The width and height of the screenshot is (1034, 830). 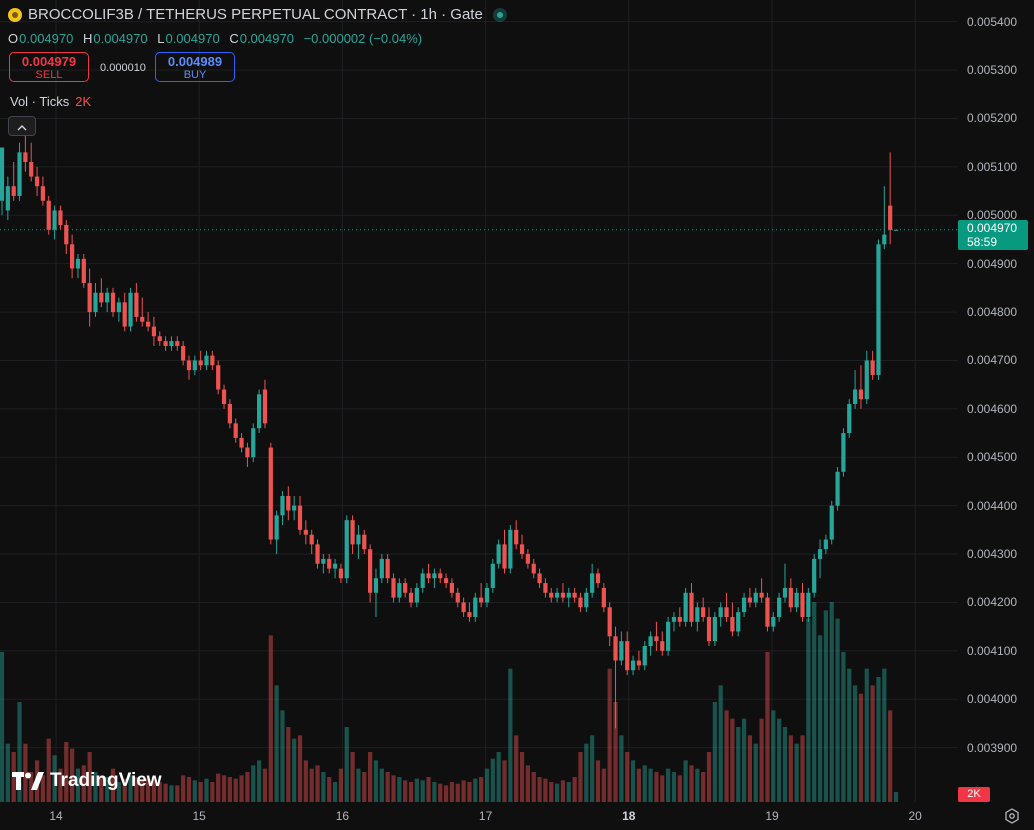 What do you see at coordinates (199, 816) in the screenshot?
I see `time-tick-label: 15` at bounding box center [199, 816].